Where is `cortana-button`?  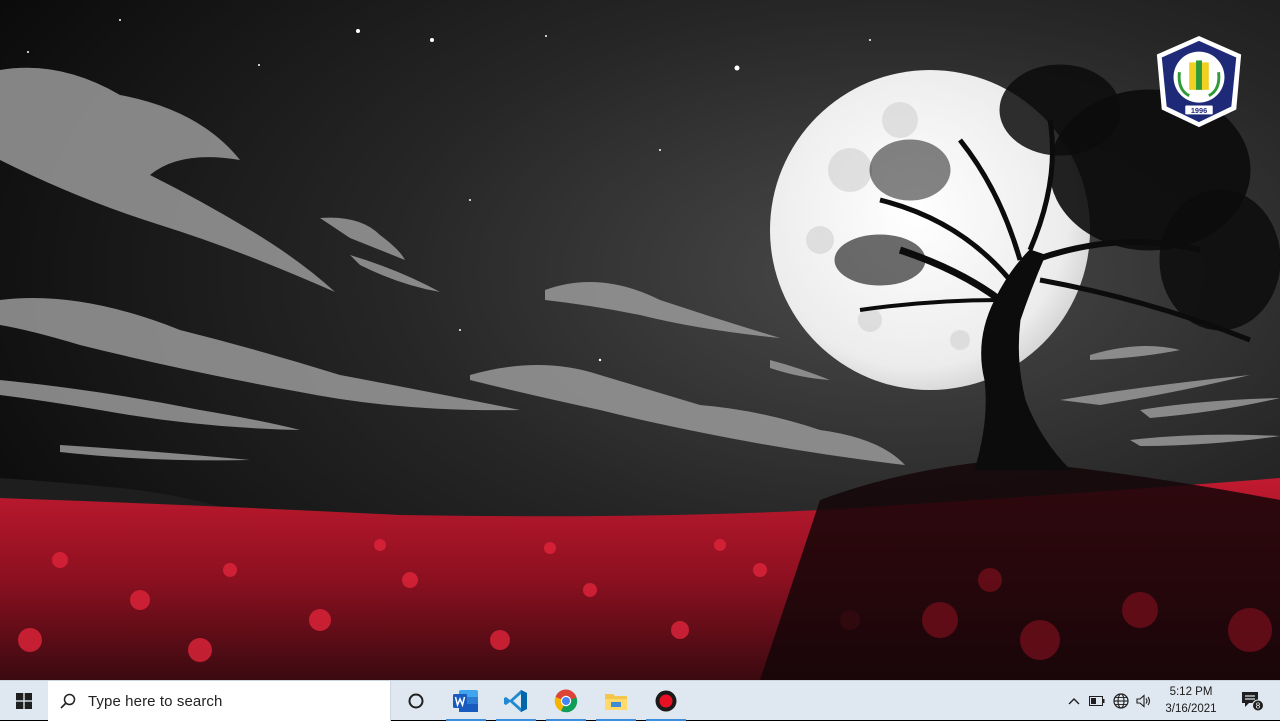 cortana-button is located at coordinates (416, 701).